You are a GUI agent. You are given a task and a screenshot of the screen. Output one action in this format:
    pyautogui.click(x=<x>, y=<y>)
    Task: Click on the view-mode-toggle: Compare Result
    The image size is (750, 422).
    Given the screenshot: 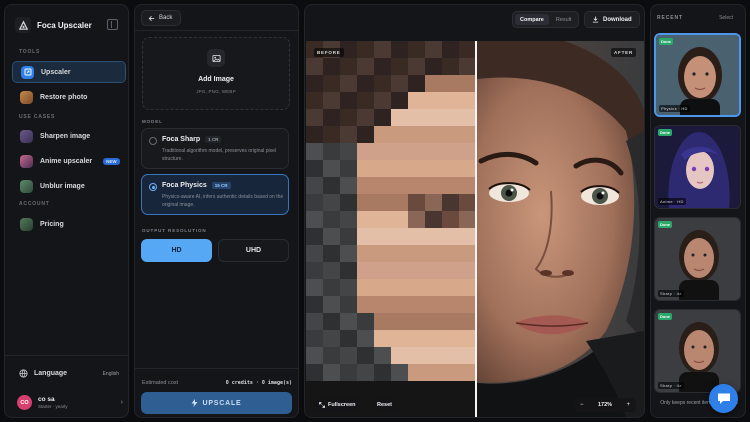 What is the action you would take?
    pyautogui.click(x=546, y=19)
    